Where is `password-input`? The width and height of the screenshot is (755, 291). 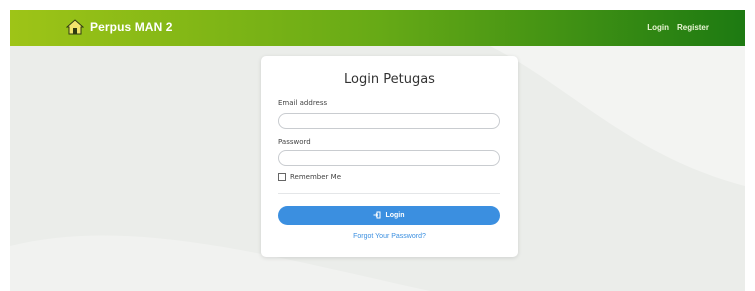
password-input is located at coordinates (389, 158).